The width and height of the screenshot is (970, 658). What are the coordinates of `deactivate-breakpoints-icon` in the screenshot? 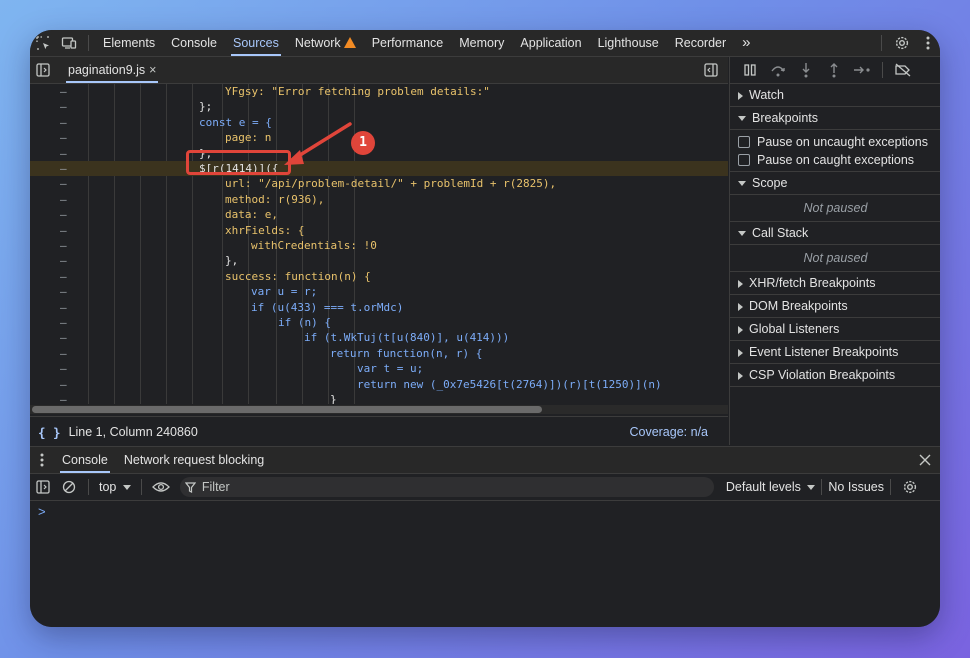 It's located at (903, 70).